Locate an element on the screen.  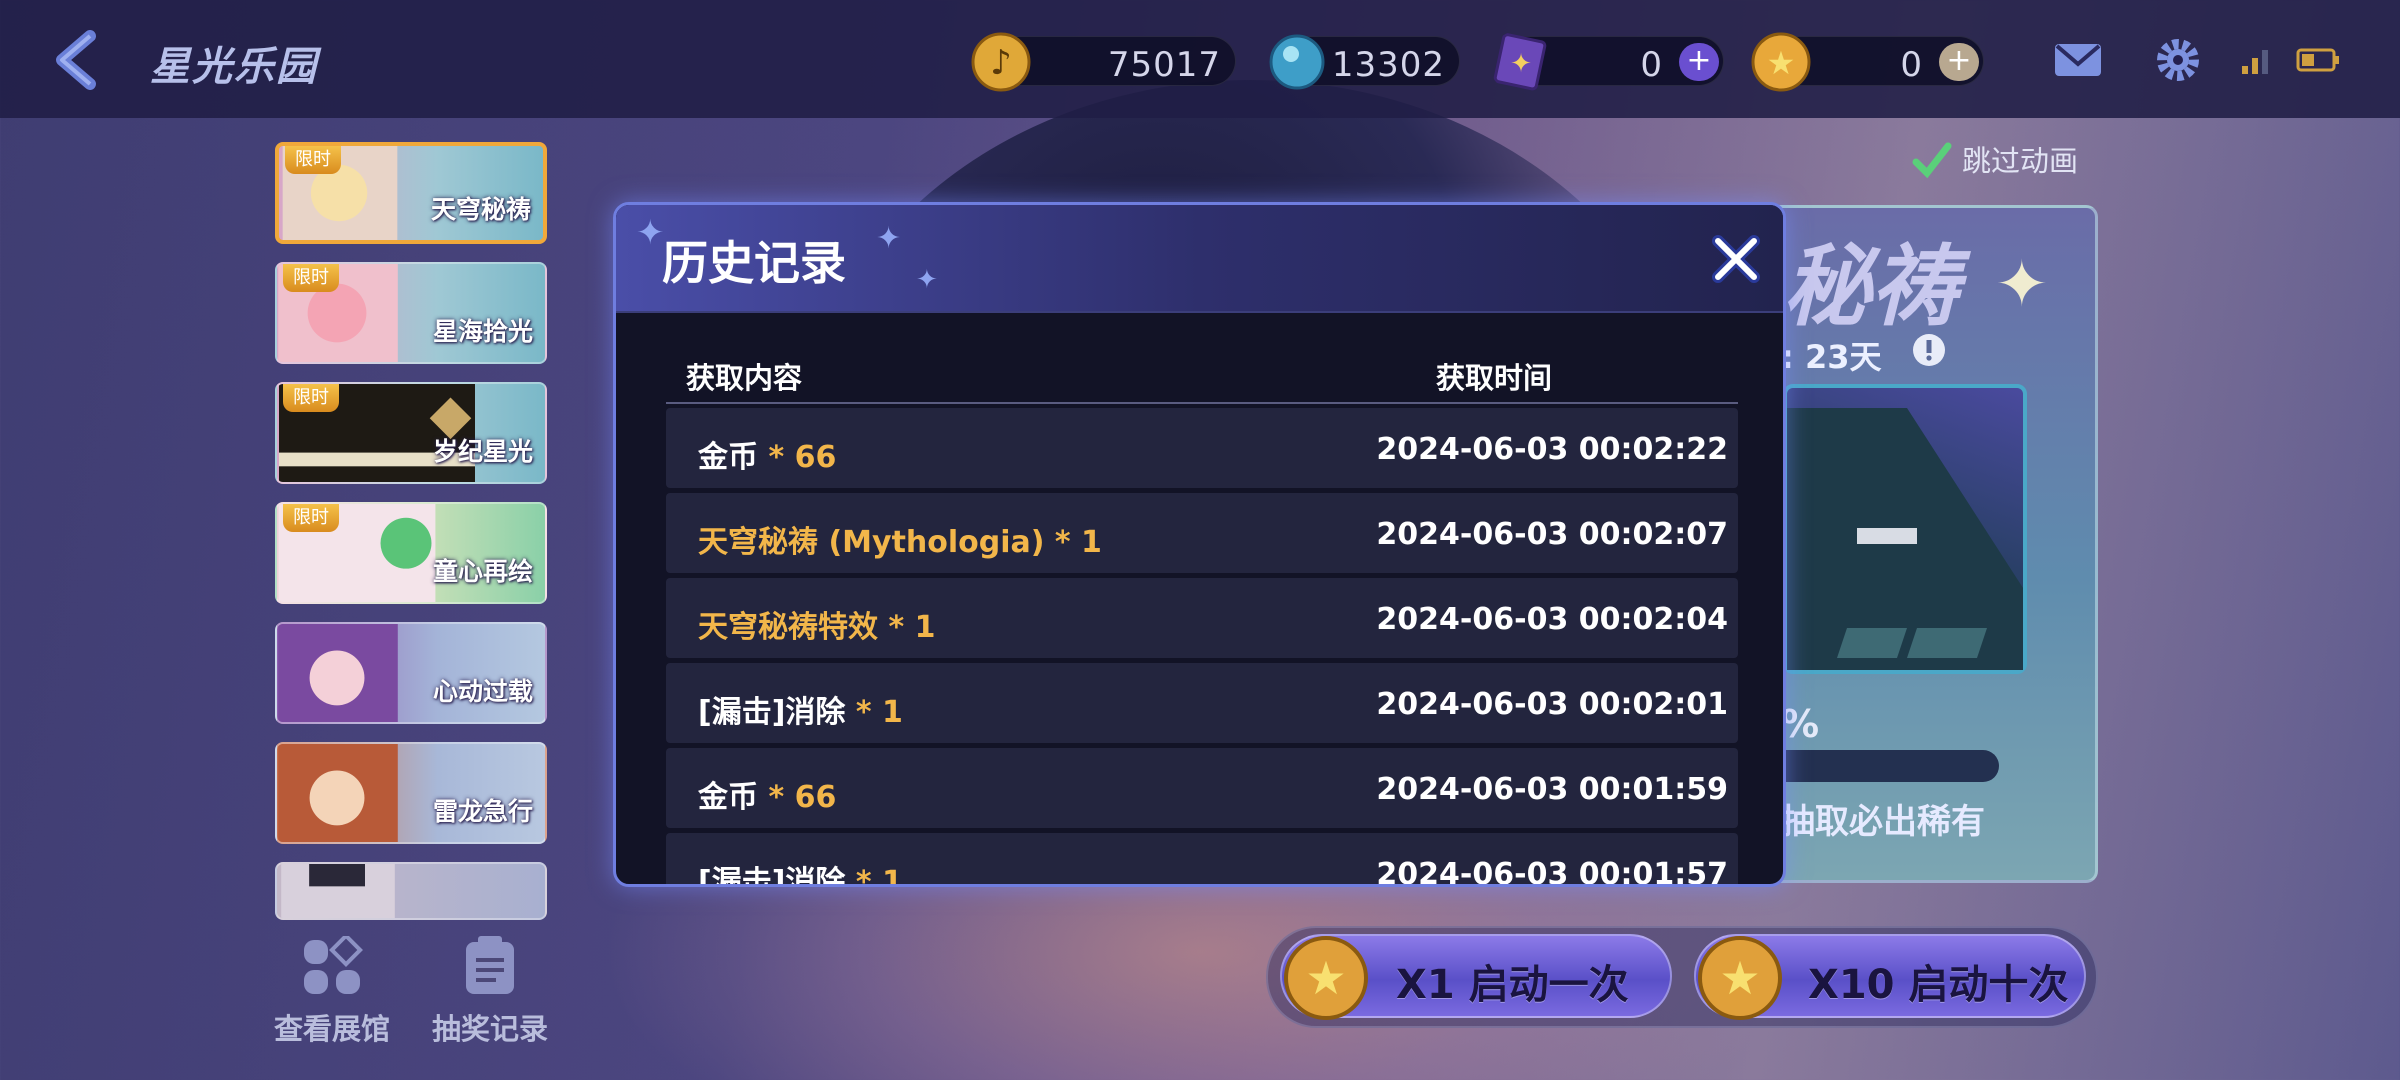
launch-once-button: ★ X1 启动一次 is located at coordinates (1476, 977).